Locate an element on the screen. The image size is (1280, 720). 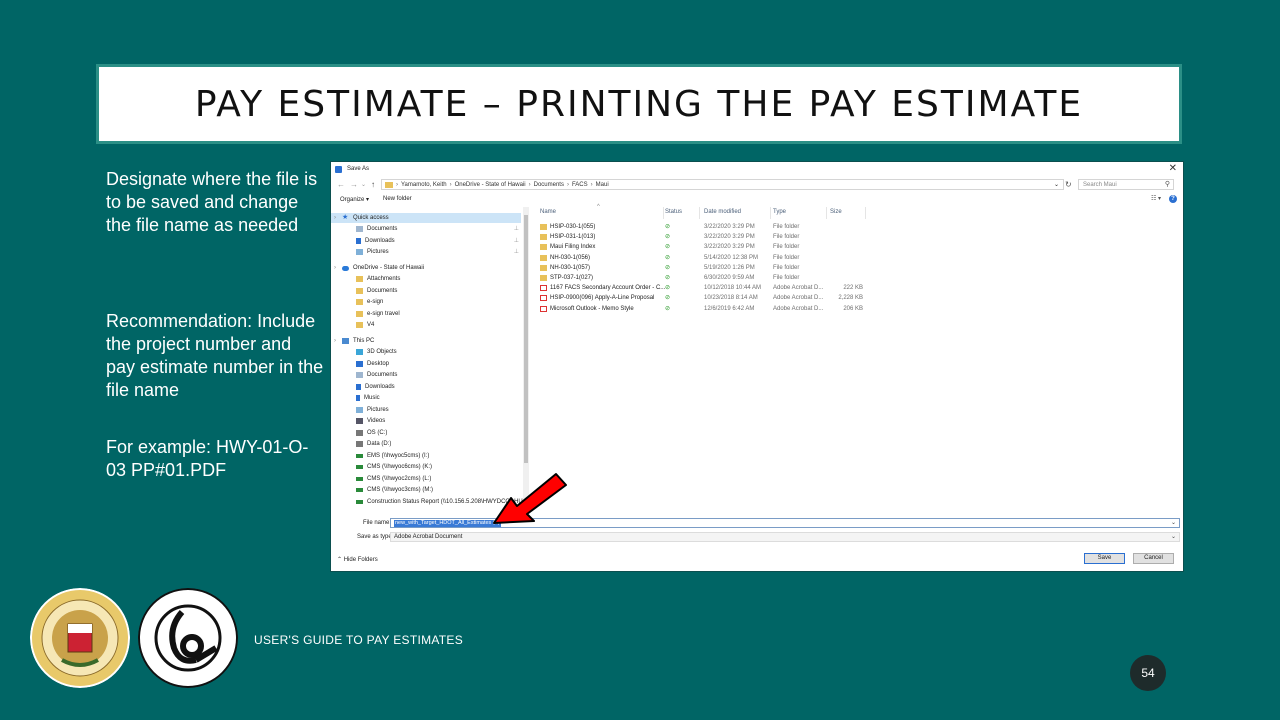
nav-item: 3D Objects is located at coordinates (376, 352).